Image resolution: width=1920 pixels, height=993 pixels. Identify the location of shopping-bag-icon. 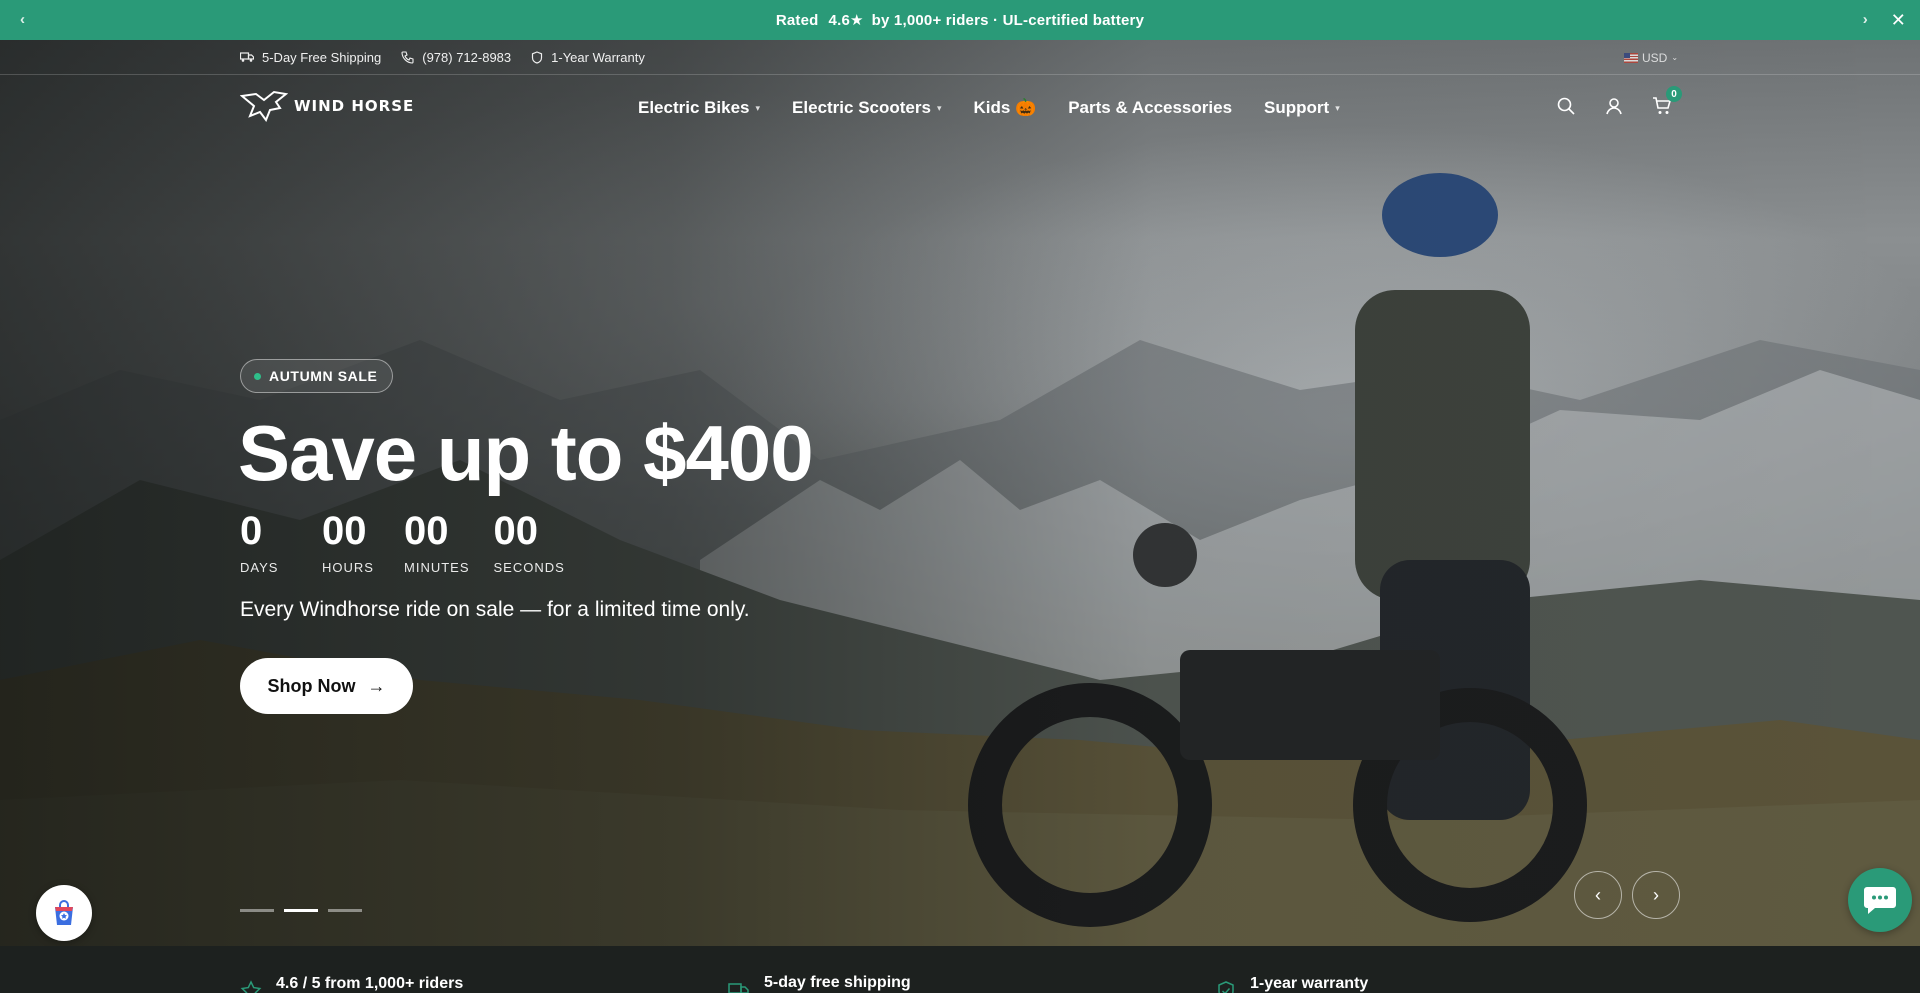
(64, 912).